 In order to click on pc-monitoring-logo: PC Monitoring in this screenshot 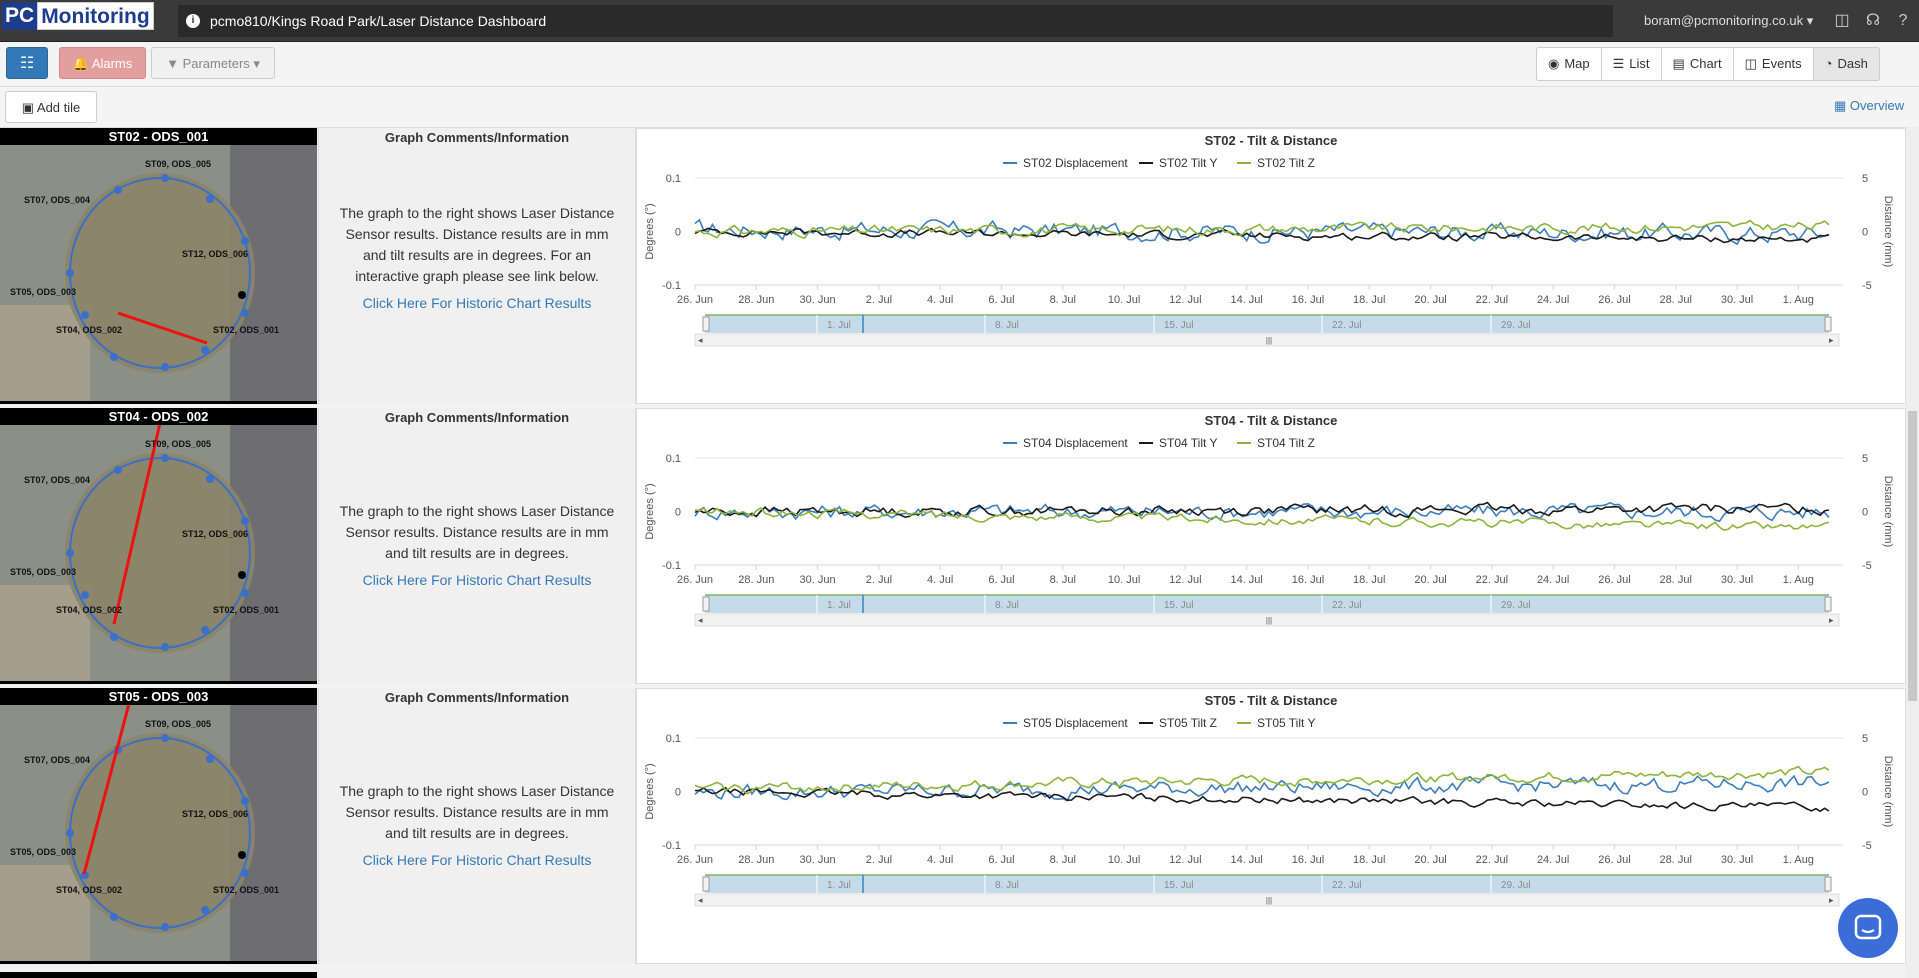, I will do `click(78, 16)`.